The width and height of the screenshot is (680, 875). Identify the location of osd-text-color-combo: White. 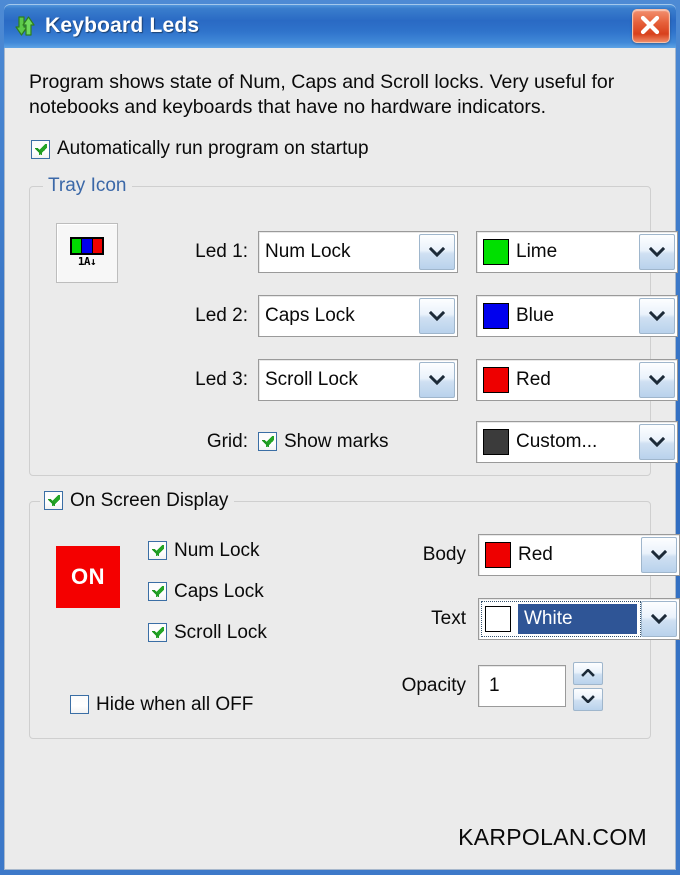
(579, 618).